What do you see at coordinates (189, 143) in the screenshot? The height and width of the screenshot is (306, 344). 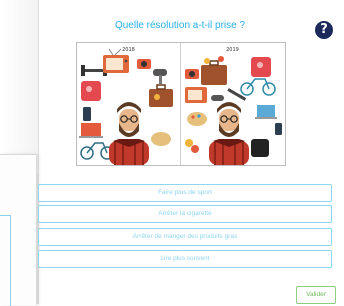 I see `flower-icon` at bounding box center [189, 143].